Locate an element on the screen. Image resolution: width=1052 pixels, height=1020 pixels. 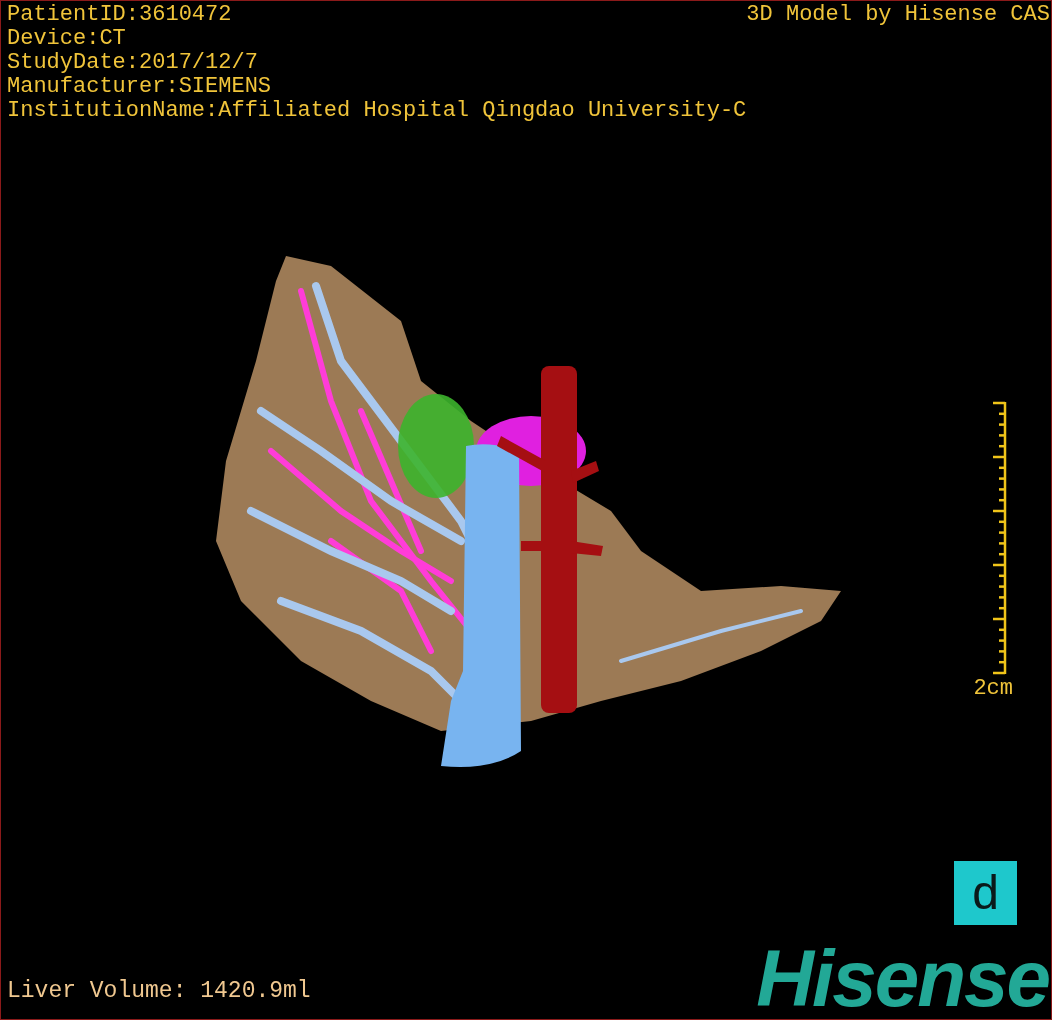
patient-info-text: Manufacturer:SIEMENS is located at coordinates (140, 87).